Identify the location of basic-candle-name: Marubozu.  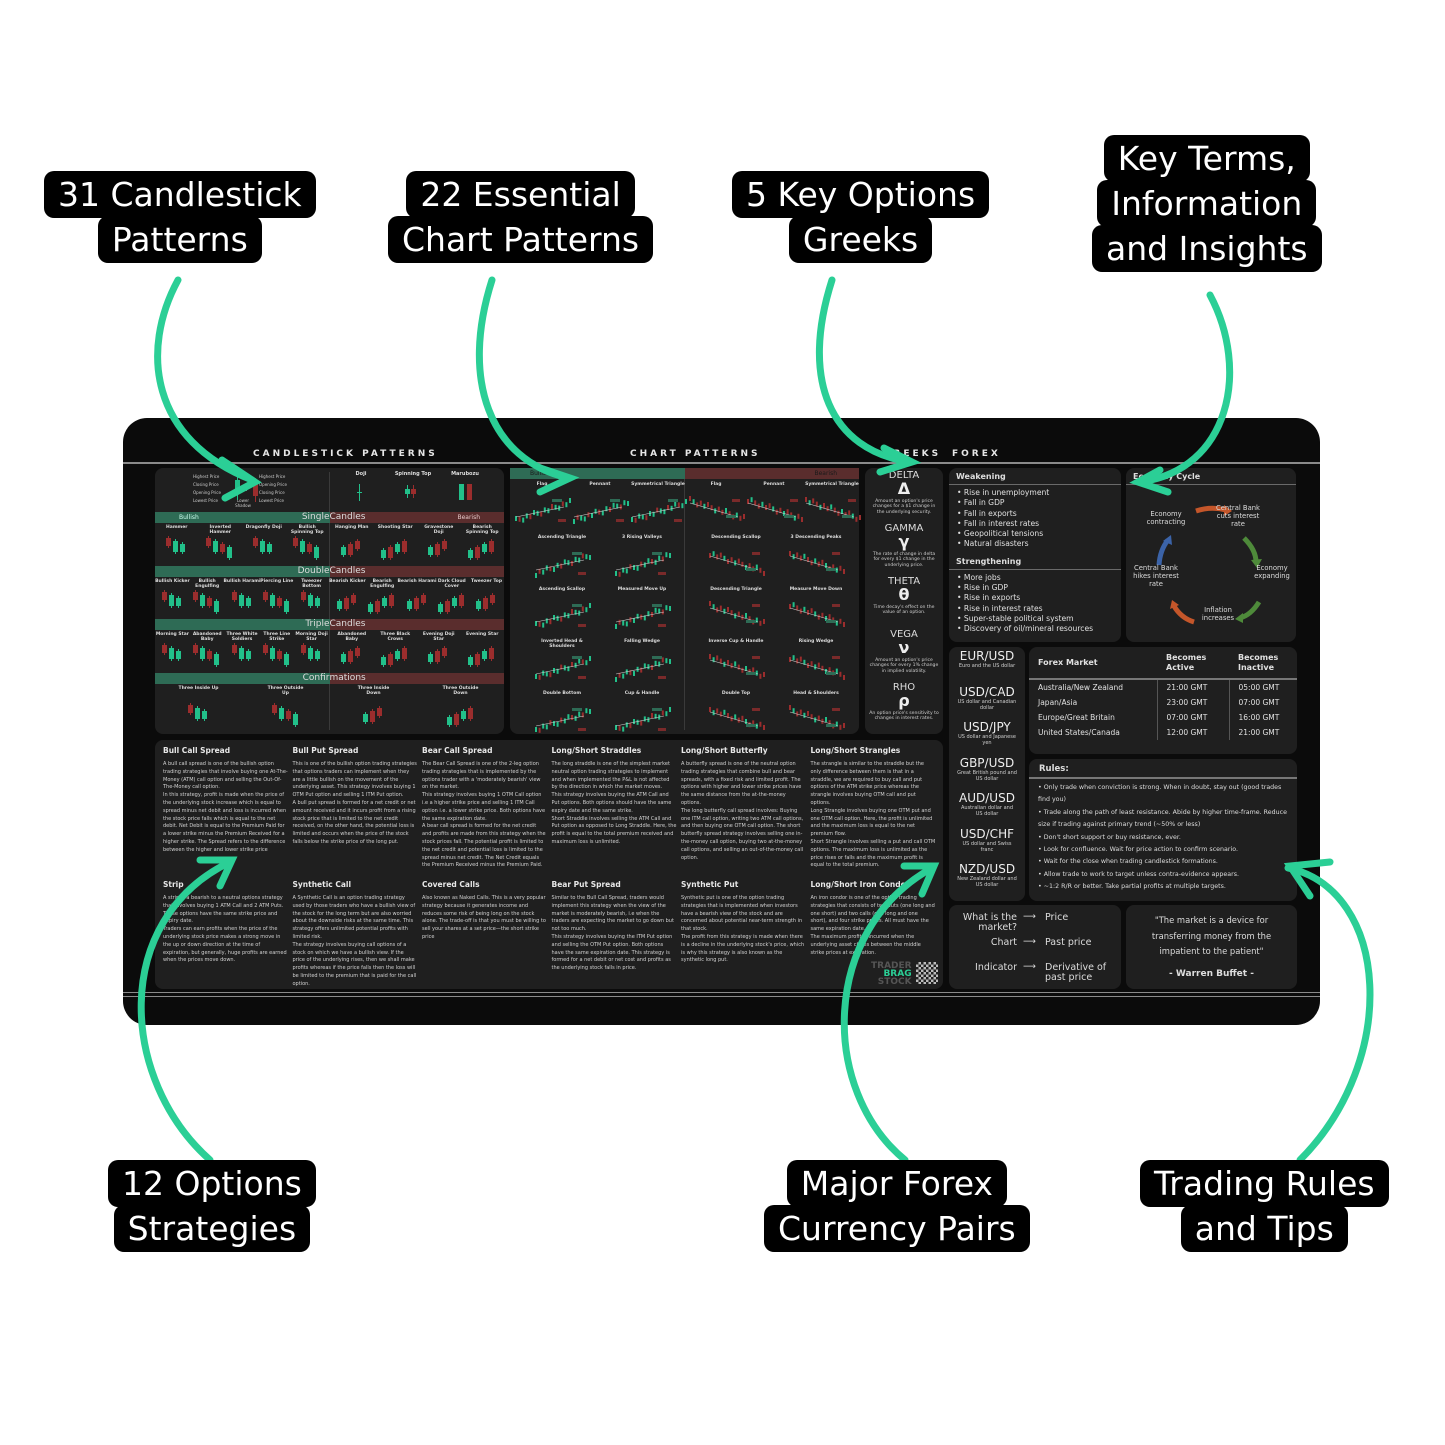
(465, 474).